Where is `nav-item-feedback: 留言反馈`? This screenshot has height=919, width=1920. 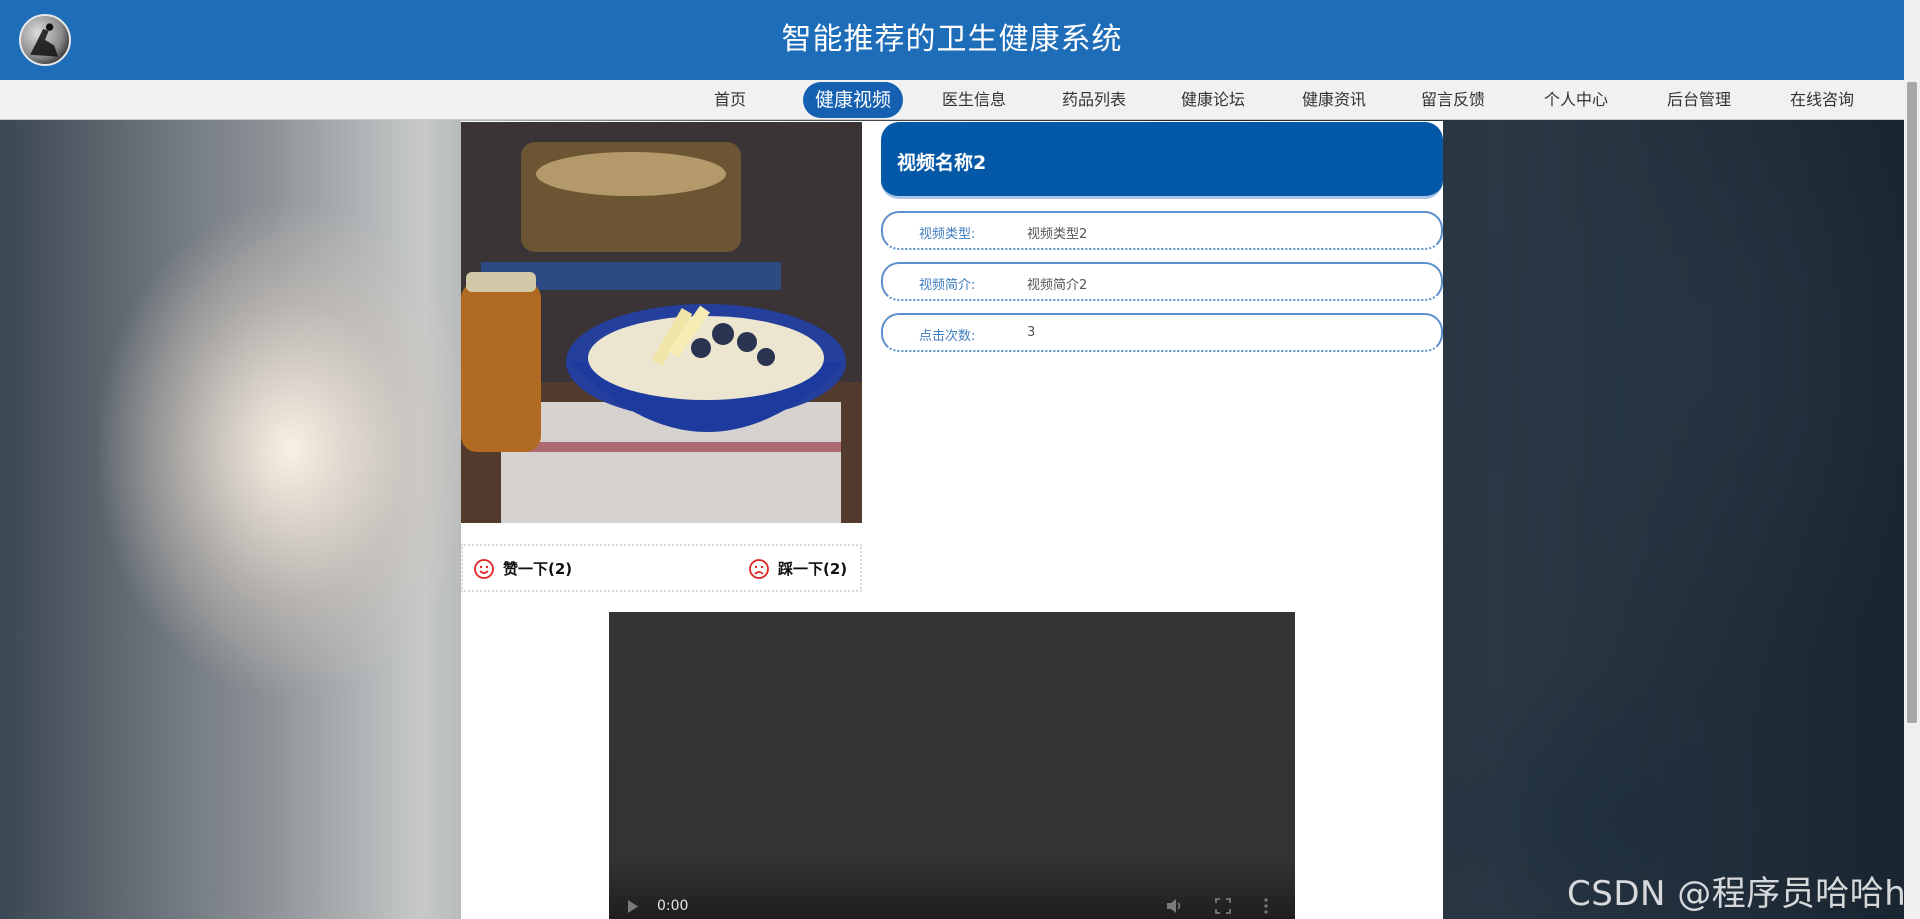 nav-item-feedback: 留言反馈 is located at coordinates (1453, 100).